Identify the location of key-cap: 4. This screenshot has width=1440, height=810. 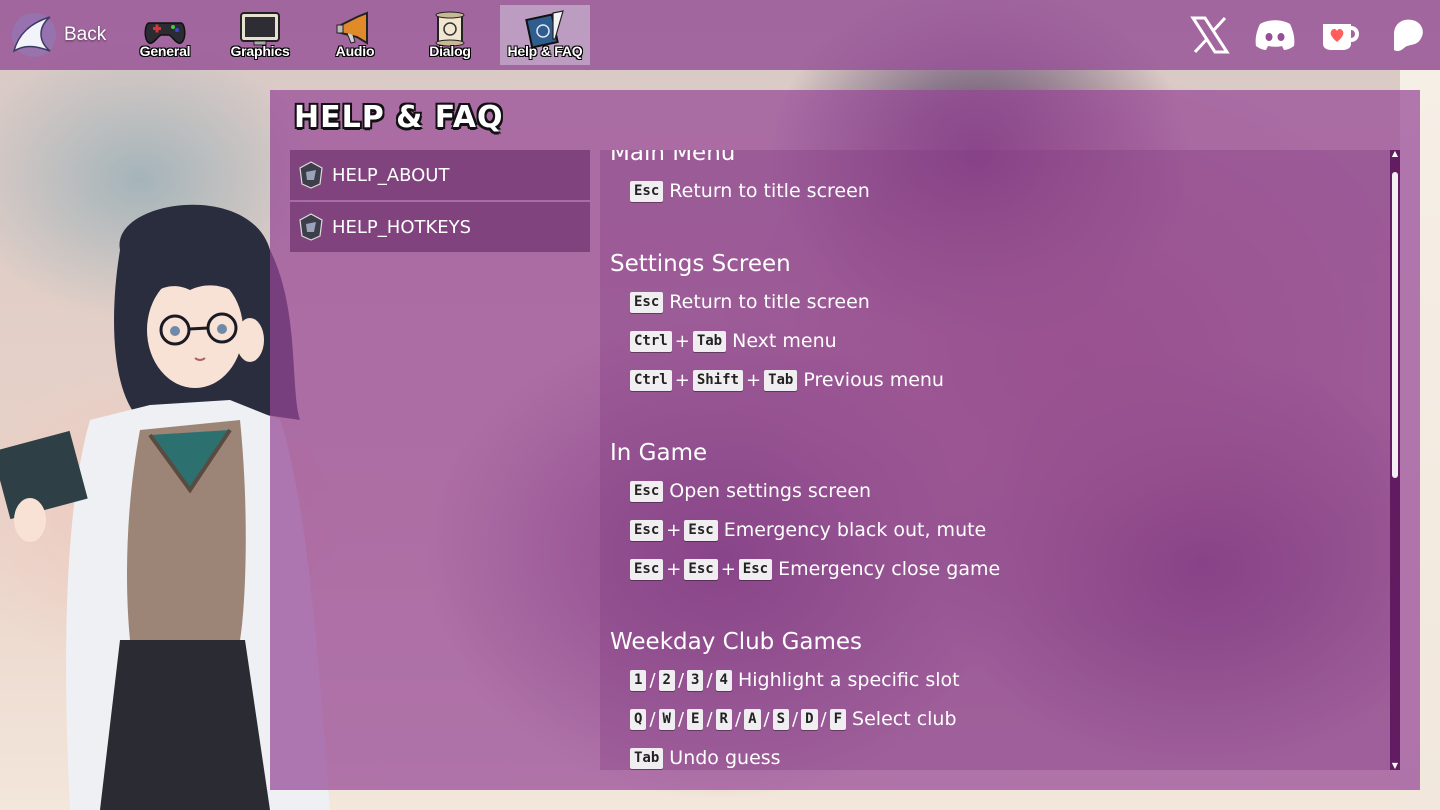
(723, 680).